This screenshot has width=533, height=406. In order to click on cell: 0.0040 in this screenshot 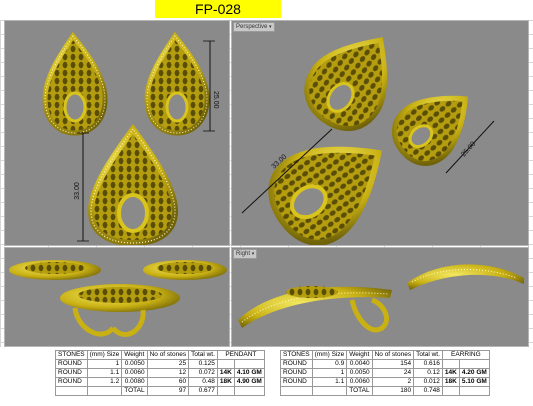, I will do `click(359, 364)`.